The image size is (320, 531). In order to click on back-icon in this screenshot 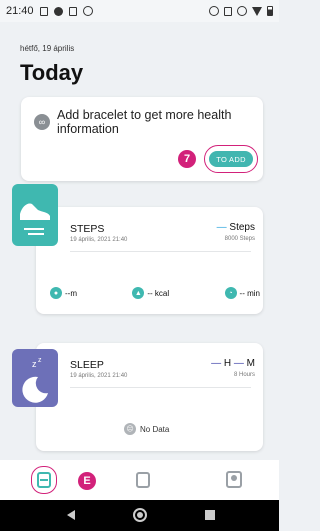, I will do `click(71, 515)`.